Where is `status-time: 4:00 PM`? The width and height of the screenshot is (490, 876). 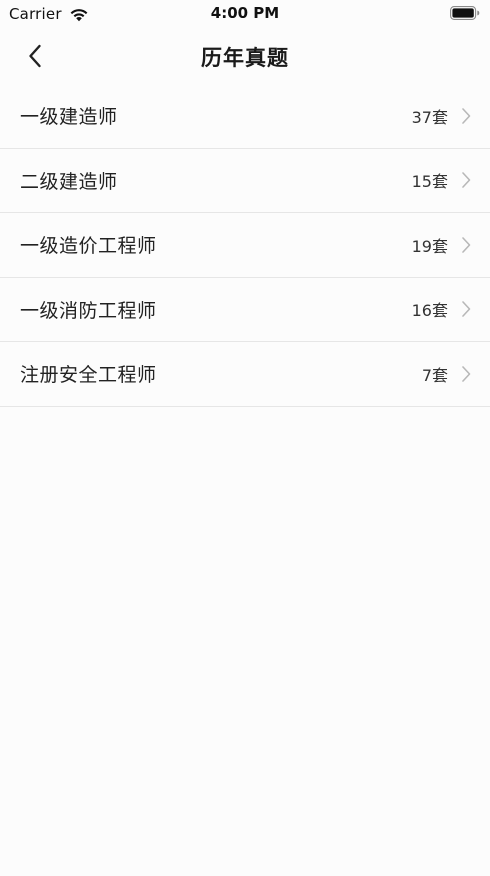 status-time: 4:00 PM is located at coordinates (245, 13).